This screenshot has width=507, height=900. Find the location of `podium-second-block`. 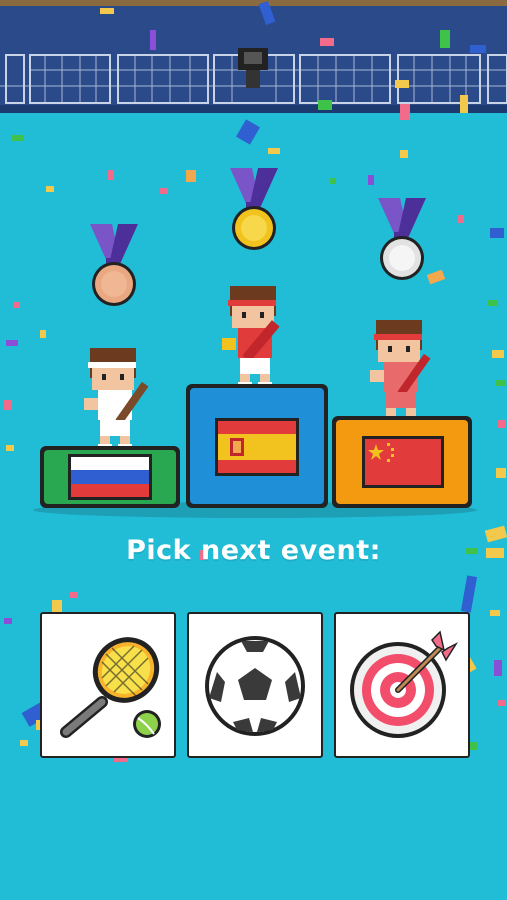

podium-second-block is located at coordinates (110, 477).